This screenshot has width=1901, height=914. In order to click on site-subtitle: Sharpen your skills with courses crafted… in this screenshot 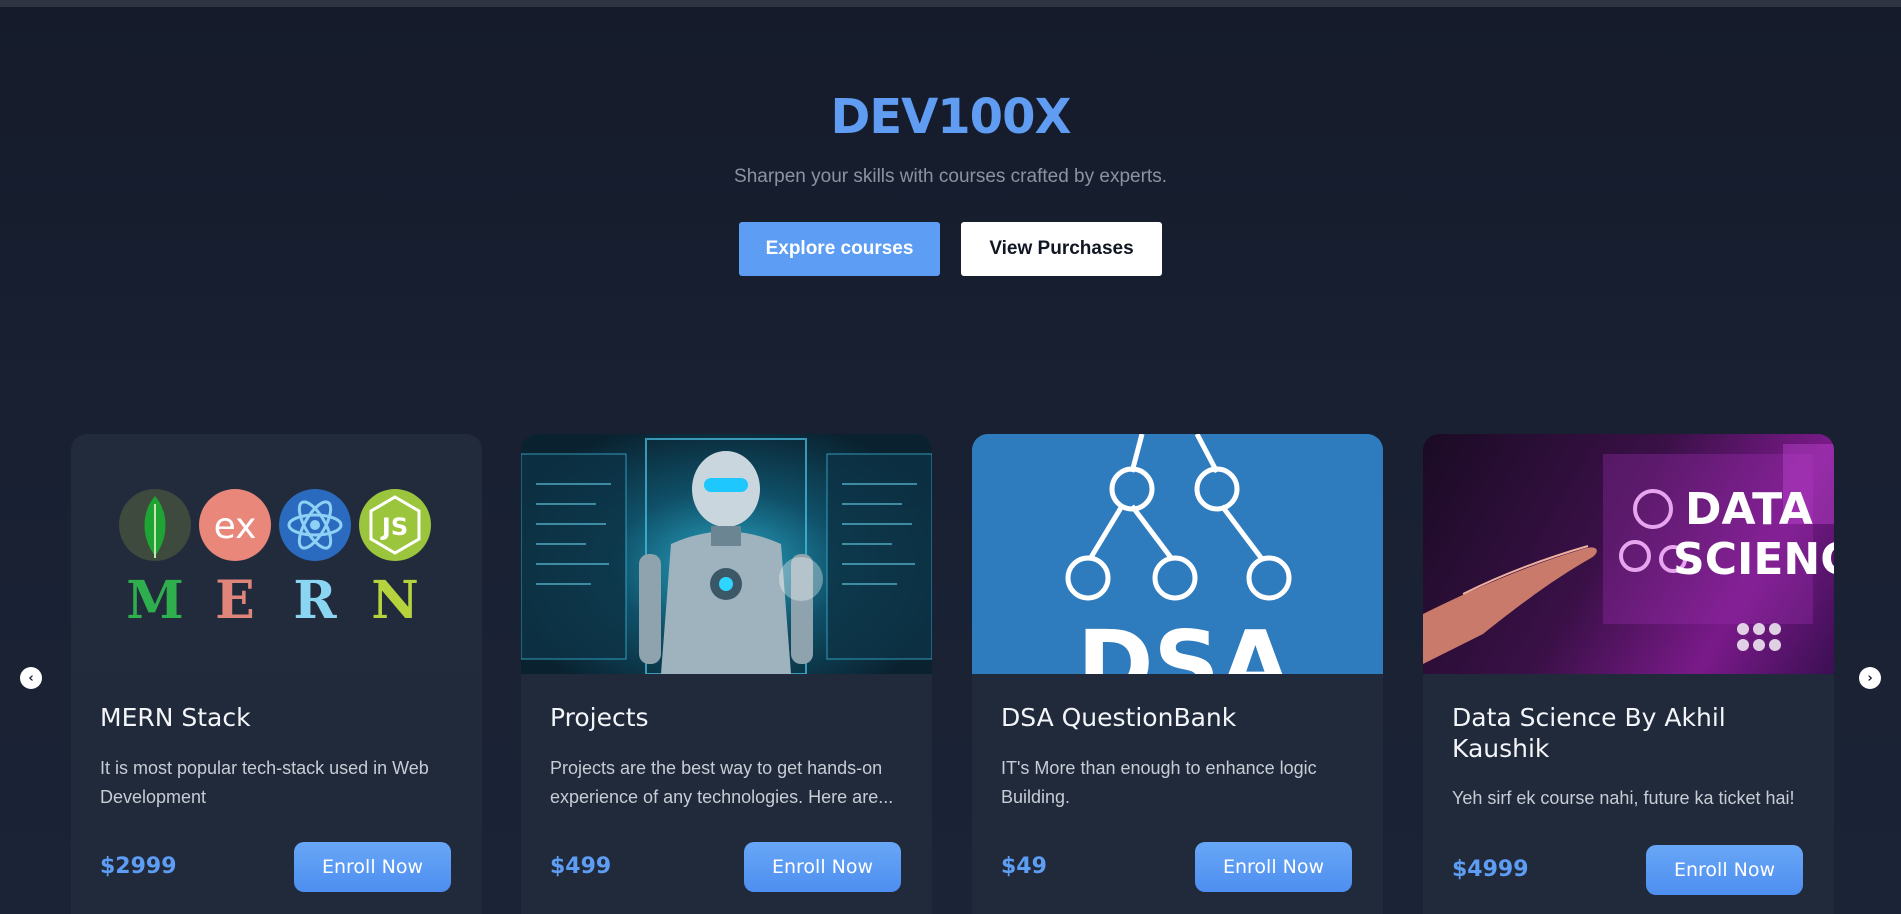, I will do `click(950, 176)`.